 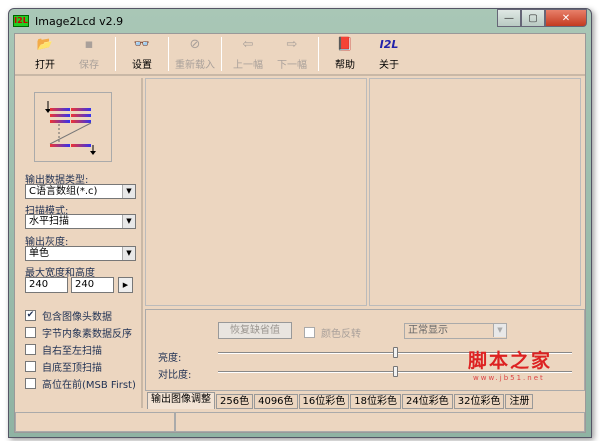 What do you see at coordinates (89, 54) in the screenshot?
I see `save-button: ▪ 保存` at bounding box center [89, 54].